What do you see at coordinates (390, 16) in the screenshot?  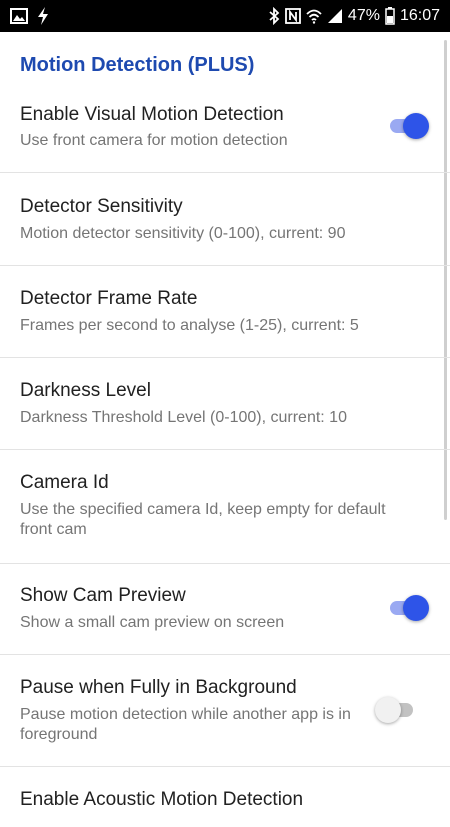 I see `battery-icon` at bounding box center [390, 16].